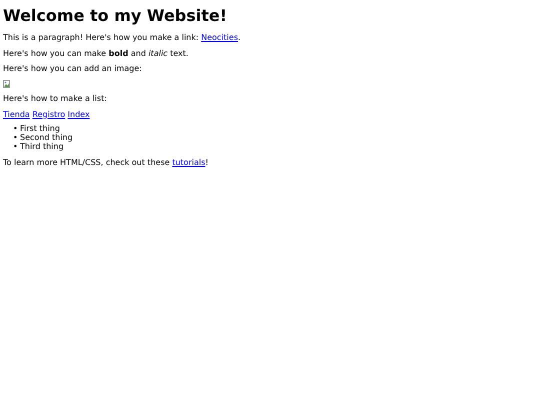 Image resolution: width=540 pixels, height=405 pixels. What do you see at coordinates (42, 147) in the screenshot?
I see `list-item: Third thing` at bounding box center [42, 147].